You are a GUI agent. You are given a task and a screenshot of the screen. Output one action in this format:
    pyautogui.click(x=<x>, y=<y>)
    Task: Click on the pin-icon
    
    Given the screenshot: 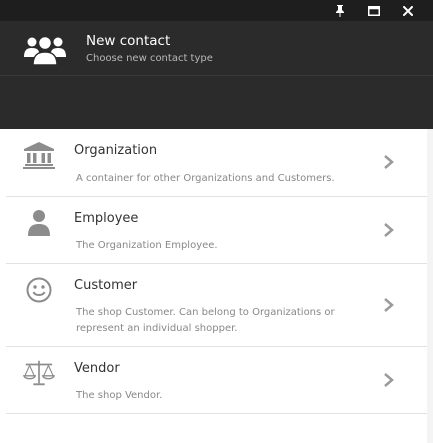 What is the action you would take?
    pyautogui.click(x=340, y=10)
    